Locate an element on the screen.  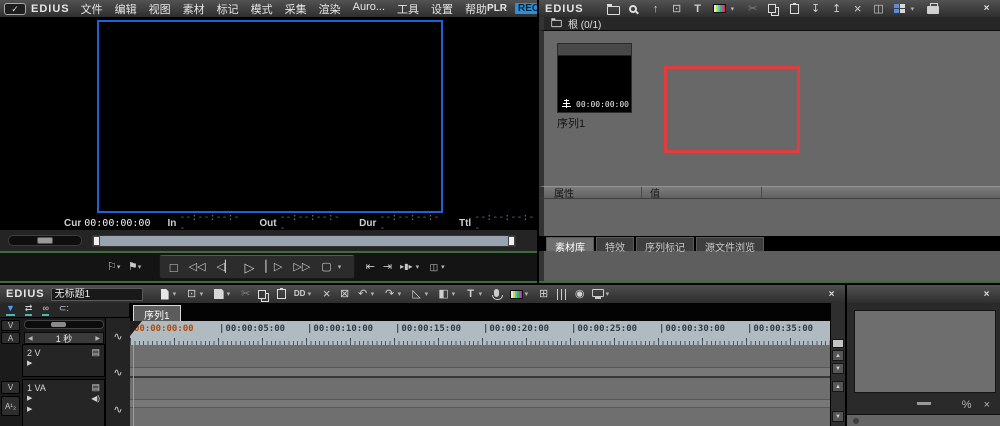
display-mode-button: ▢ is located at coordinates (326, 267).